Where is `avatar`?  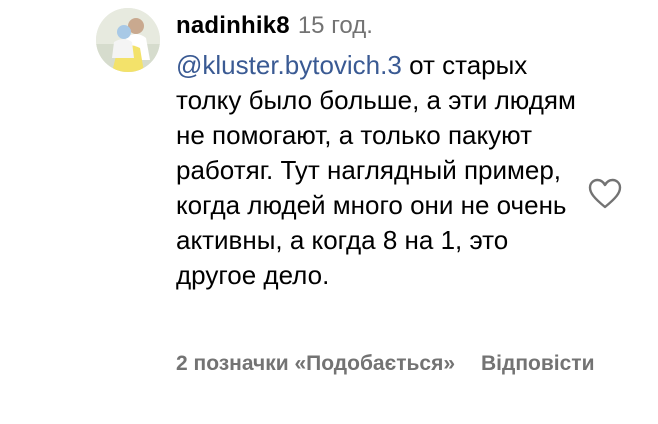
avatar is located at coordinates (128, 40).